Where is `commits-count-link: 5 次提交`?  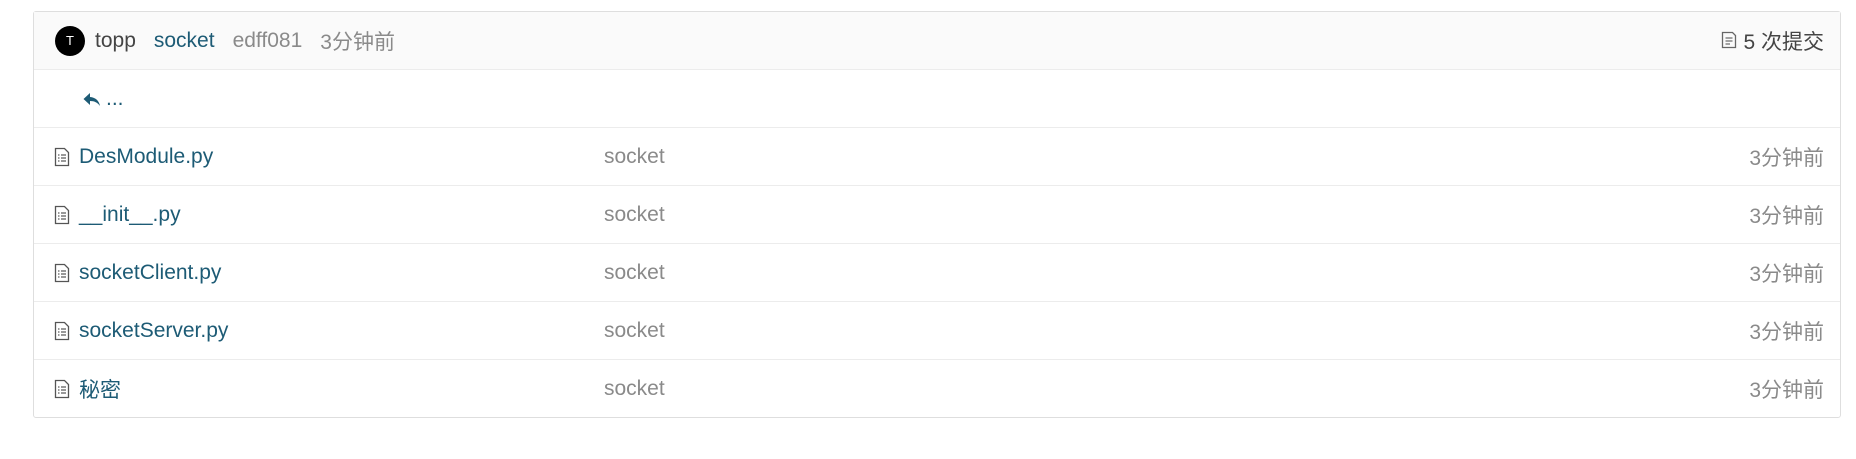
commits-count-link: 5 次提交 is located at coordinates (1772, 41).